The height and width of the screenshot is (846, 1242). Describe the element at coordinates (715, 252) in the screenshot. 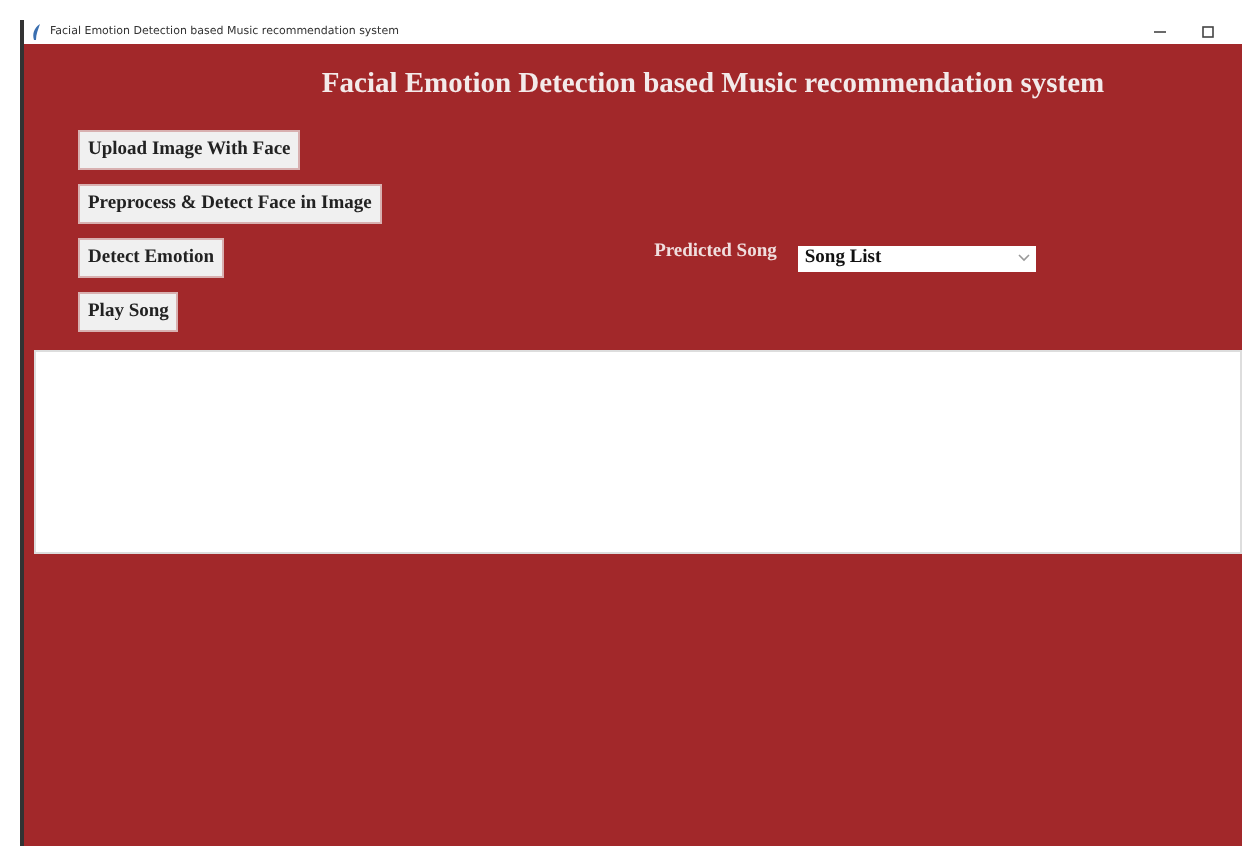

I see `predicted-song-label: Predicted Song` at that location.